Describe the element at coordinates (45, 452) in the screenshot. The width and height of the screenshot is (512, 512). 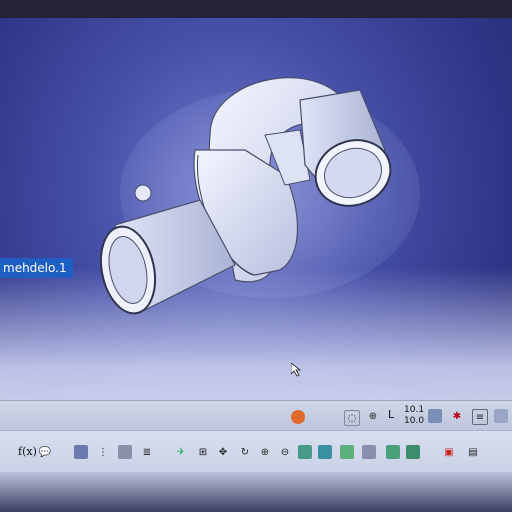
I see `comment-icon: 💬` at that location.